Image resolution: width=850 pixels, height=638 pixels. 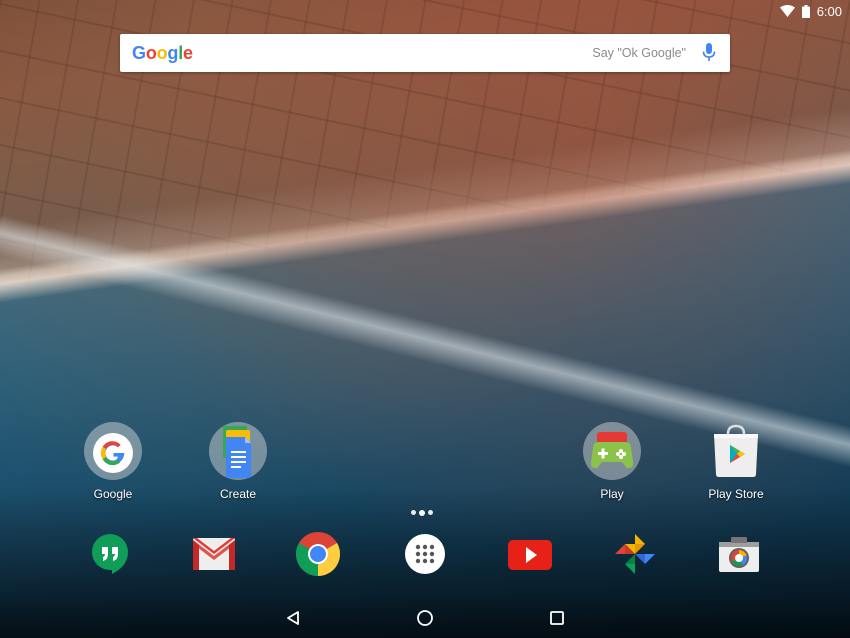 What do you see at coordinates (425, 11) in the screenshot?
I see `status-bar: 6:00` at bounding box center [425, 11].